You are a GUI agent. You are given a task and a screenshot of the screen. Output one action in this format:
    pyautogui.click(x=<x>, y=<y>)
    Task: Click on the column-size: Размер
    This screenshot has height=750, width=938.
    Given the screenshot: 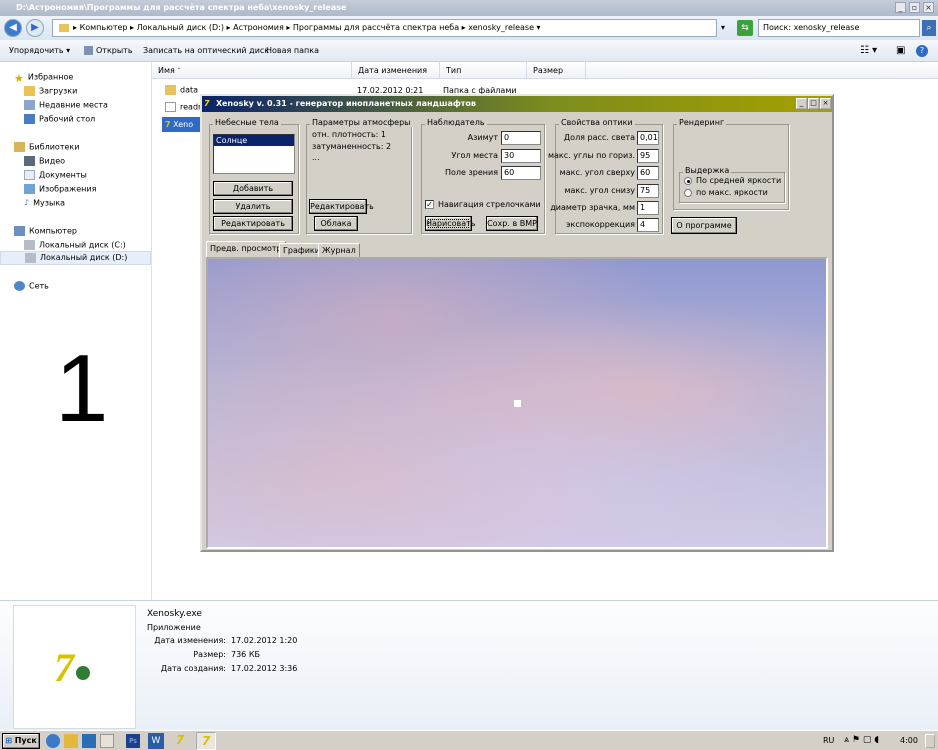 What is the action you would take?
    pyautogui.click(x=556, y=70)
    